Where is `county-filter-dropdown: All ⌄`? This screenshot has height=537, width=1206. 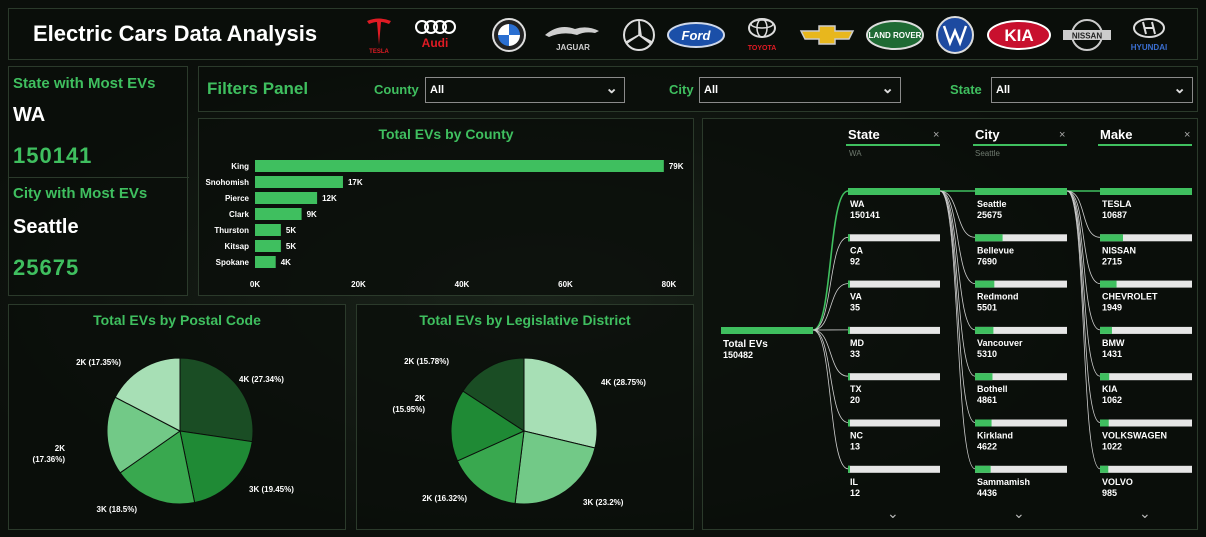
county-filter-dropdown: All ⌄ is located at coordinates (525, 90).